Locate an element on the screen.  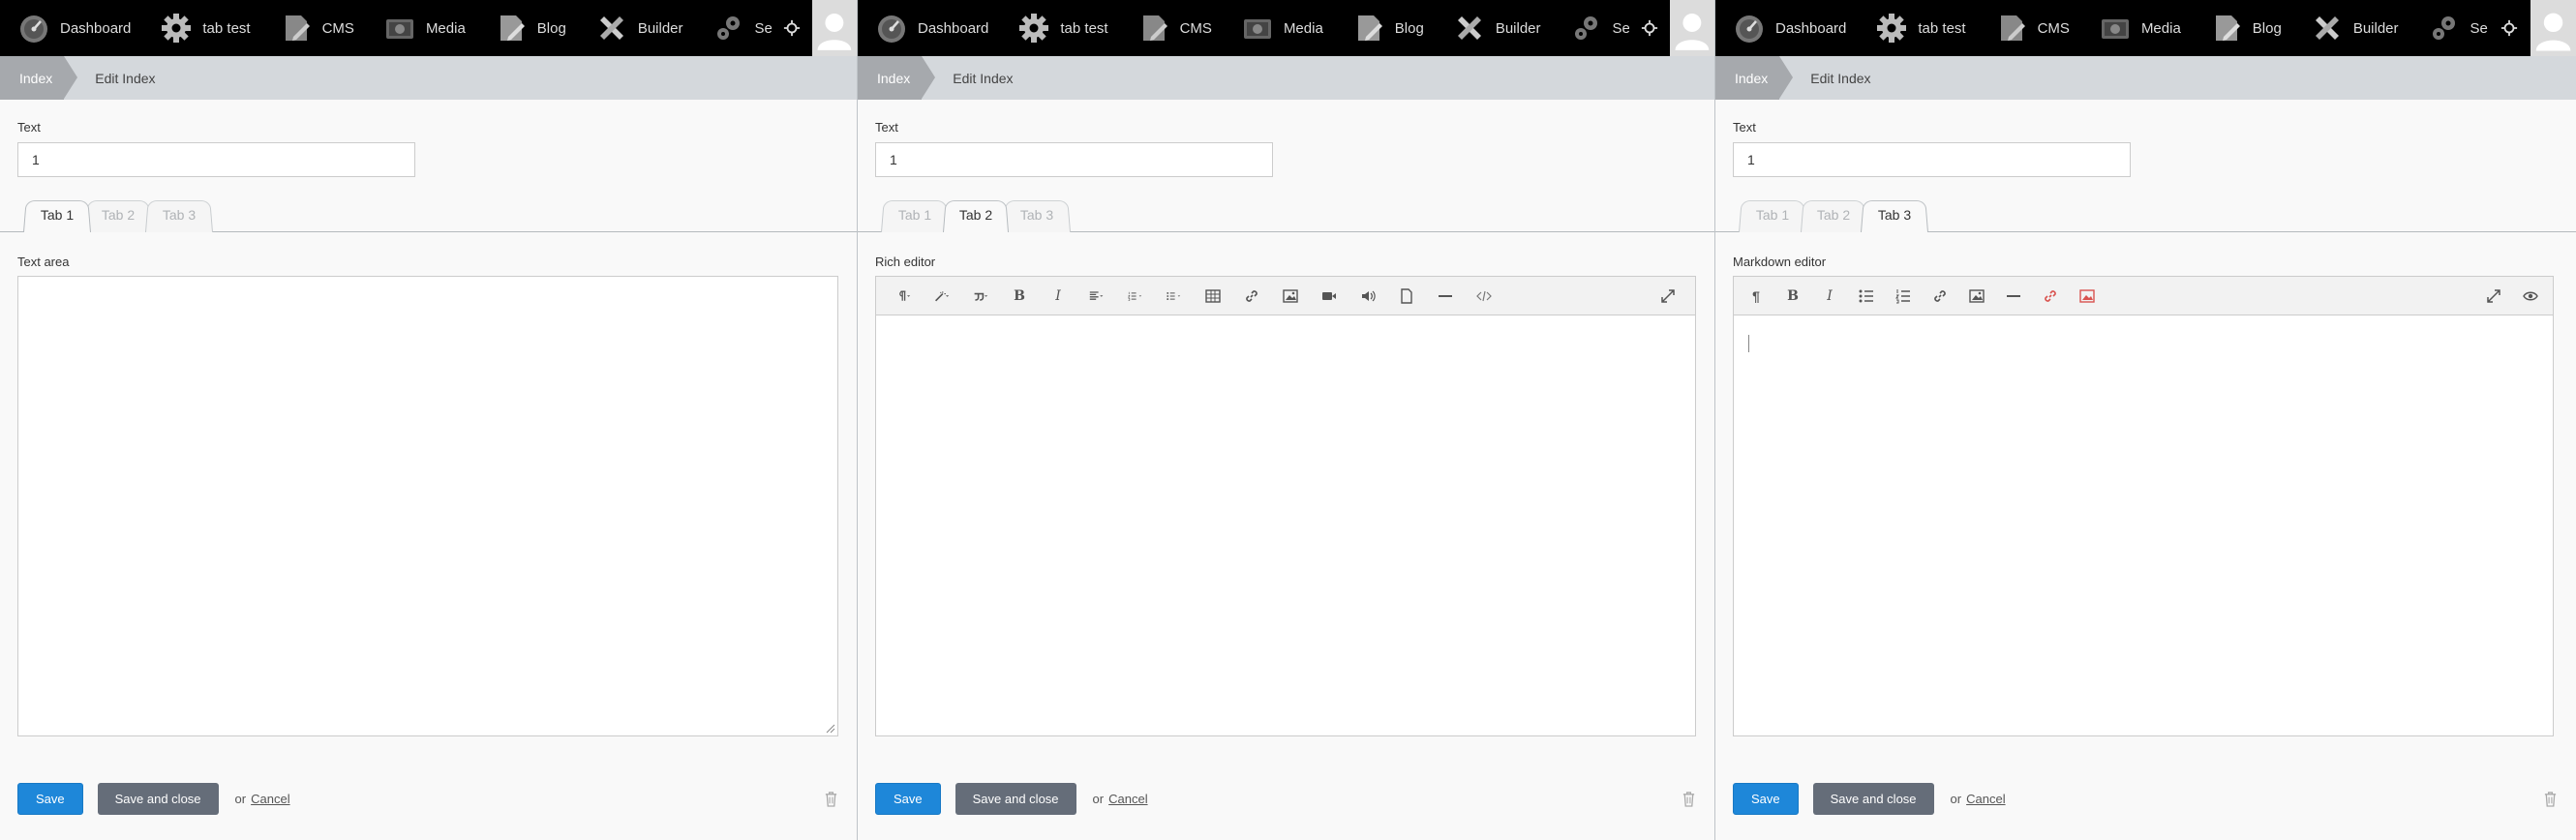
code-view-icon is located at coordinates (1484, 296).